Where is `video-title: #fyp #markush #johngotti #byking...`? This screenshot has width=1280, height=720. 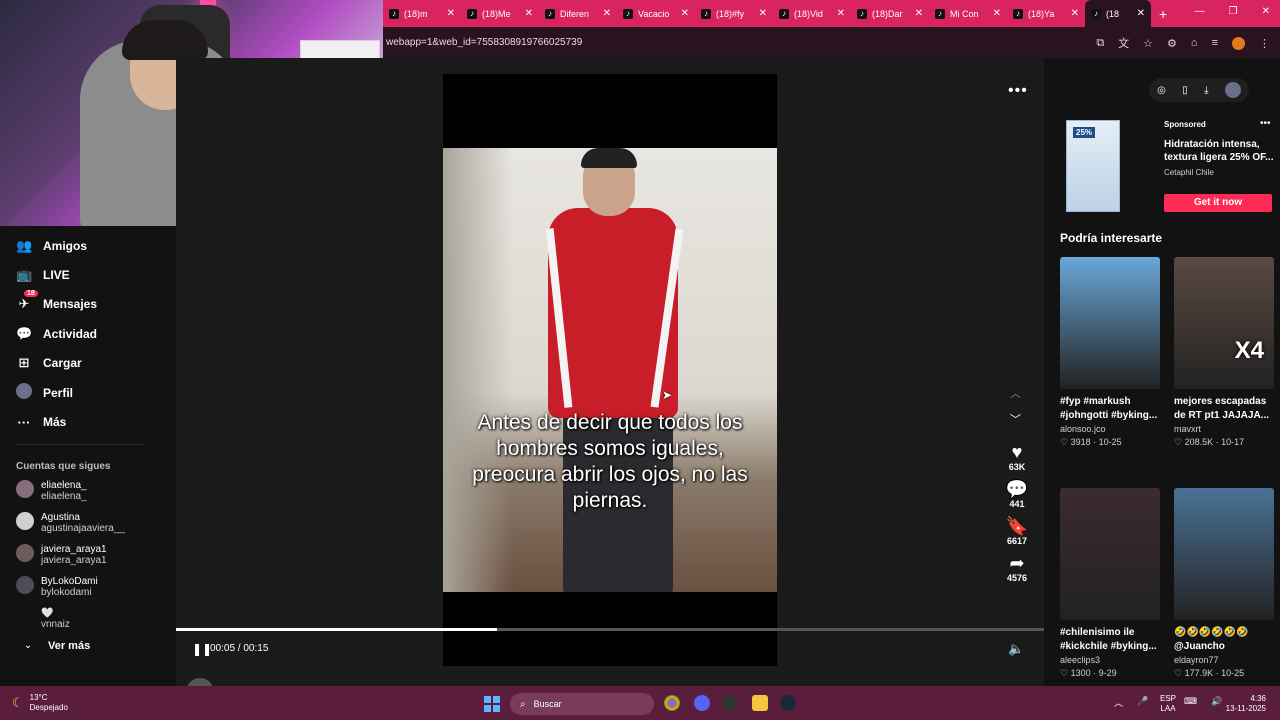 video-title: #fyp #markush #johngotti #byking... is located at coordinates (1110, 409).